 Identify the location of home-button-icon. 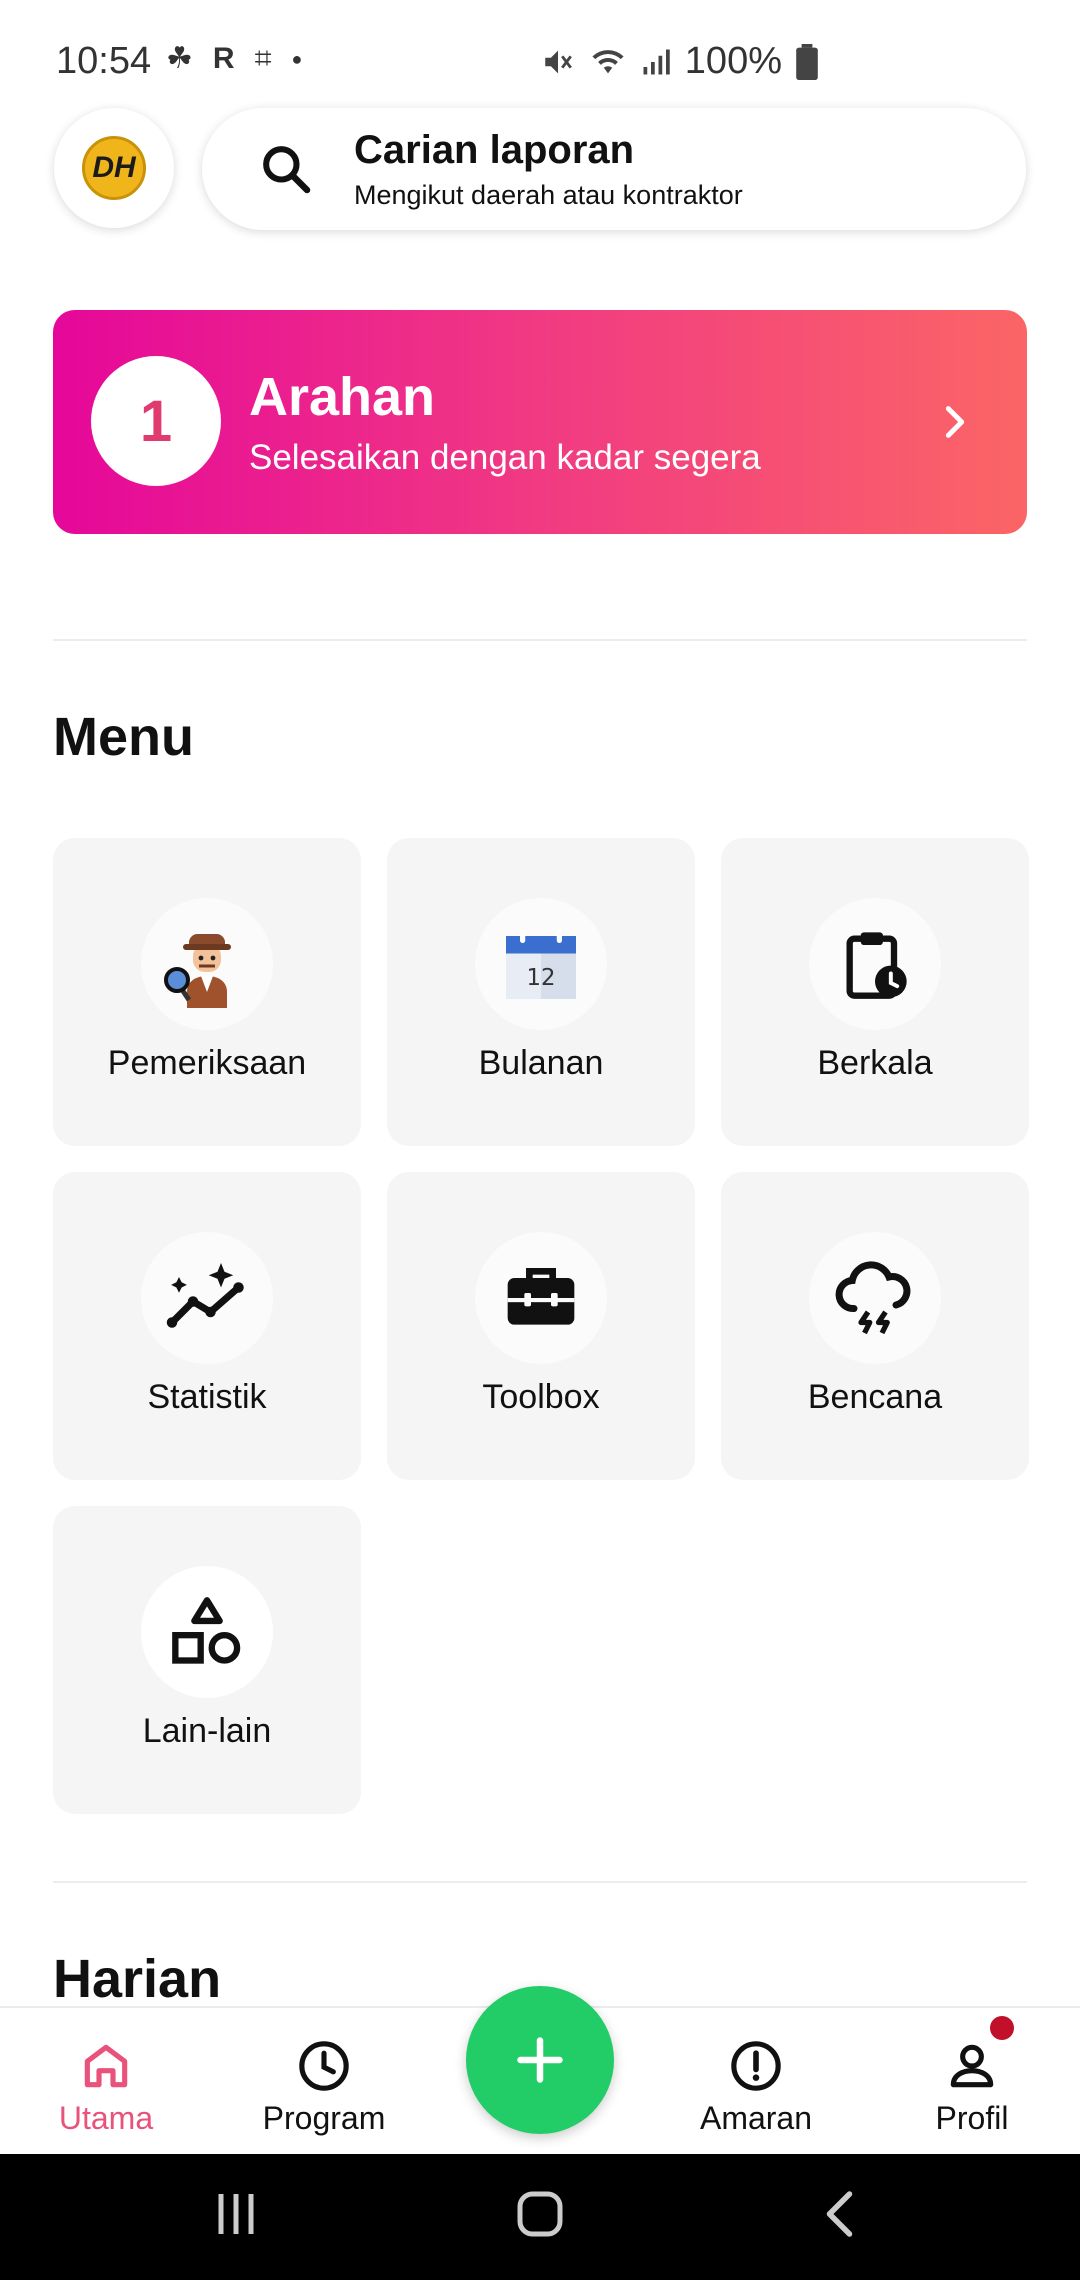
(540, 2214).